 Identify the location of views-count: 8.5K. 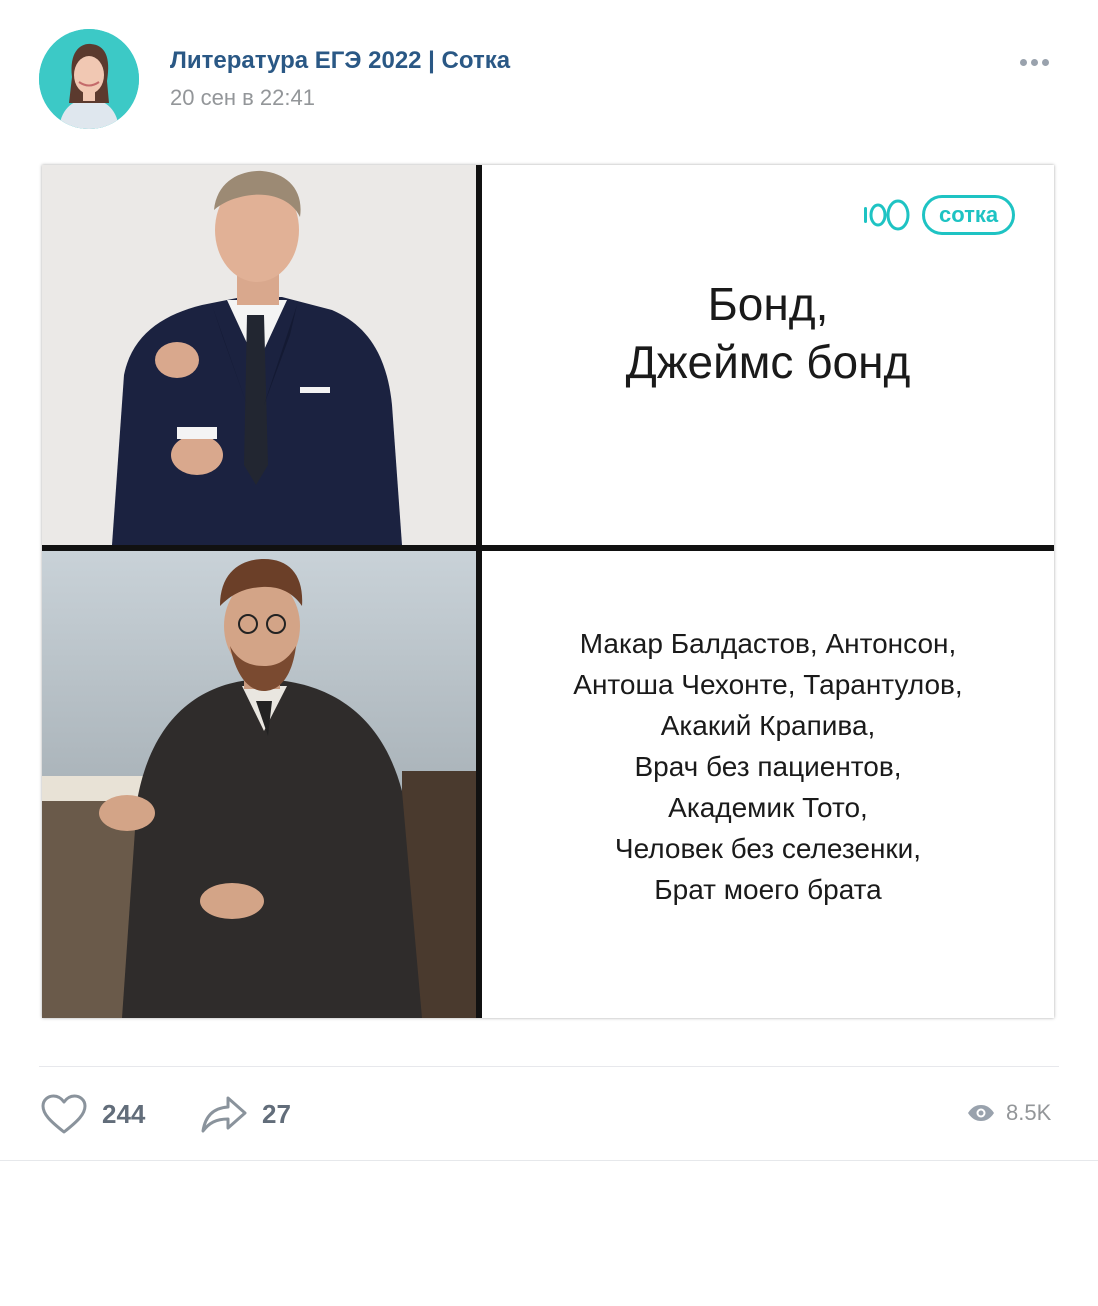
(1029, 1112).